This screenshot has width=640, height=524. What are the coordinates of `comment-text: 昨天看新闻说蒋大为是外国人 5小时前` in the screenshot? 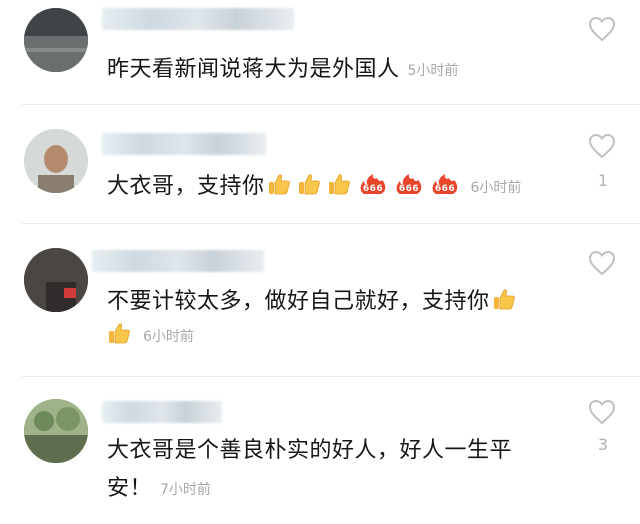 It's located at (283, 69).